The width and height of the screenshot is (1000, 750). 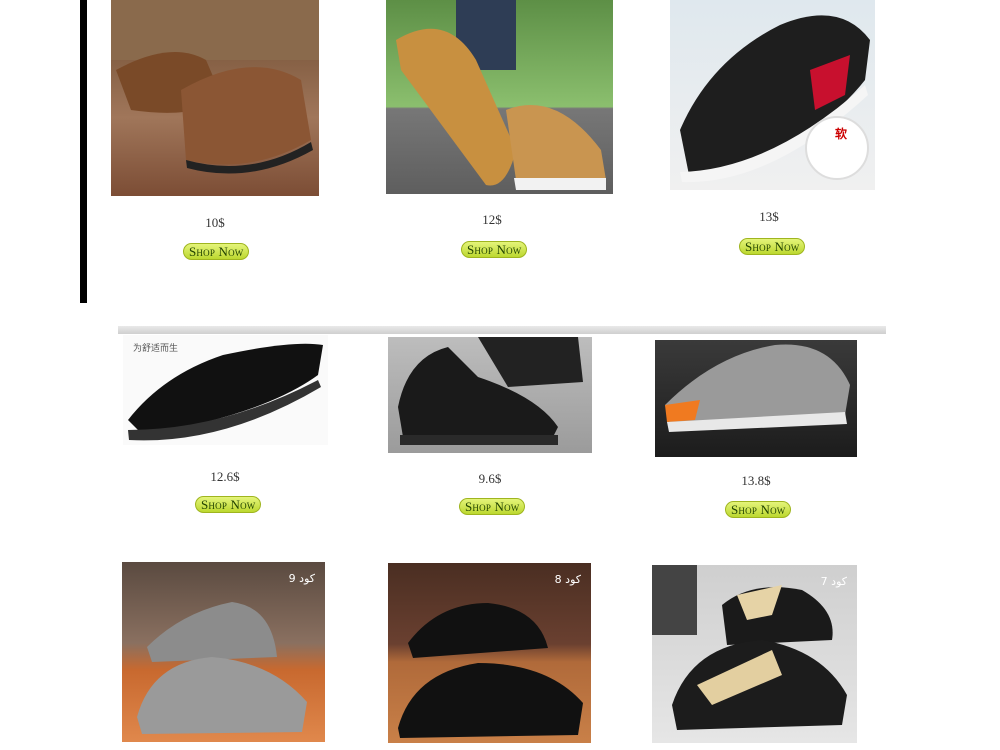 What do you see at coordinates (228, 504) in the screenshot?
I see `shop-now-button-4: Shop Now` at bounding box center [228, 504].